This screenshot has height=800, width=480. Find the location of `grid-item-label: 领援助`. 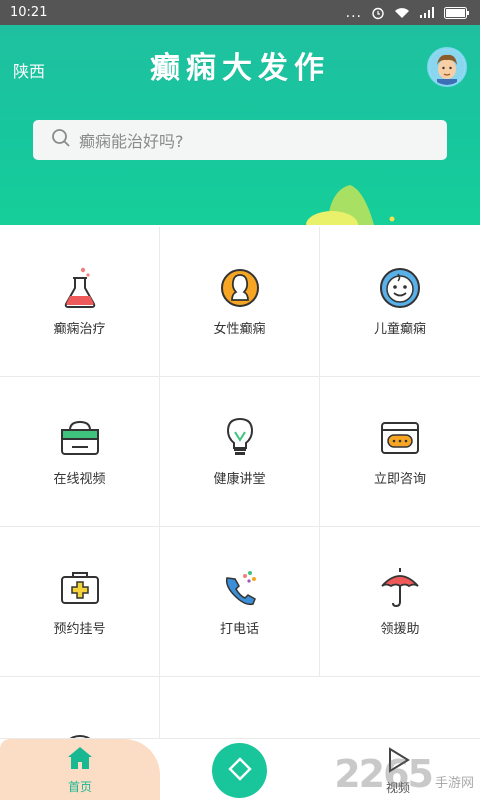

grid-item-label: 领援助 is located at coordinates (400, 629).